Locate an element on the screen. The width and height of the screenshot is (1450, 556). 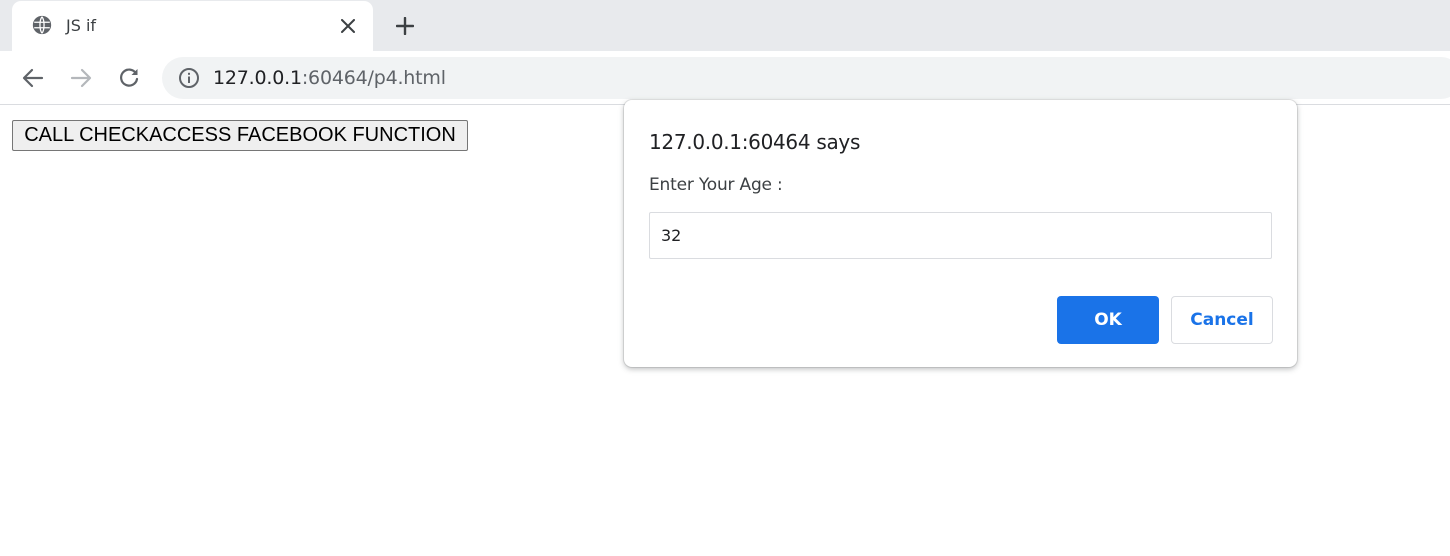
globe-icon is located at coordinates (42, 25).